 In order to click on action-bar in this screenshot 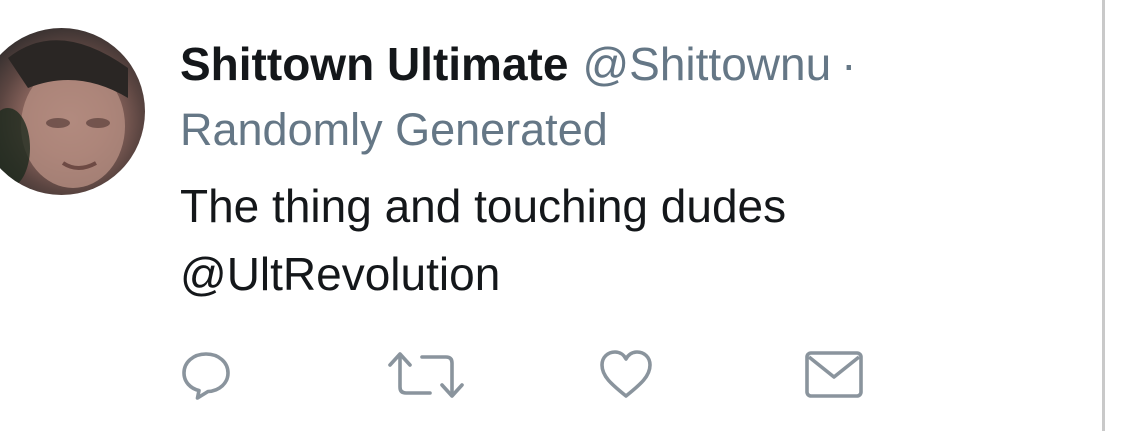, I will do `click(500, 375)`.